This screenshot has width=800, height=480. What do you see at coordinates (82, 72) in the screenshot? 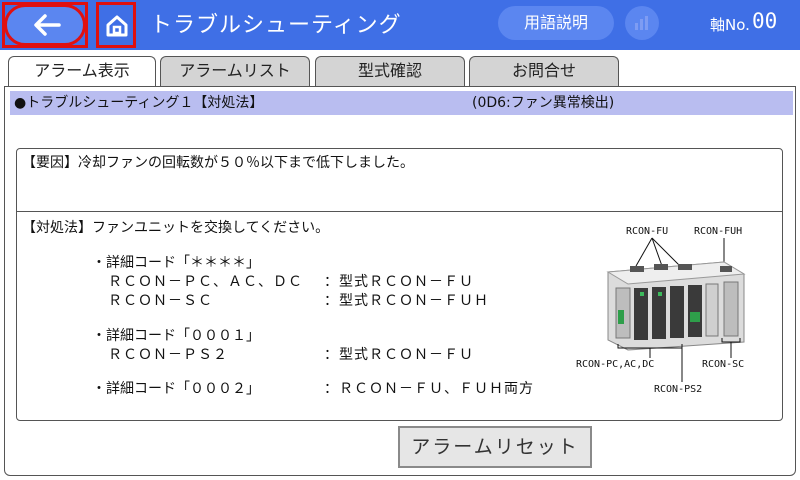
I see `tab-alarm-display: アラーム表示` at bounding box center [82, 72].